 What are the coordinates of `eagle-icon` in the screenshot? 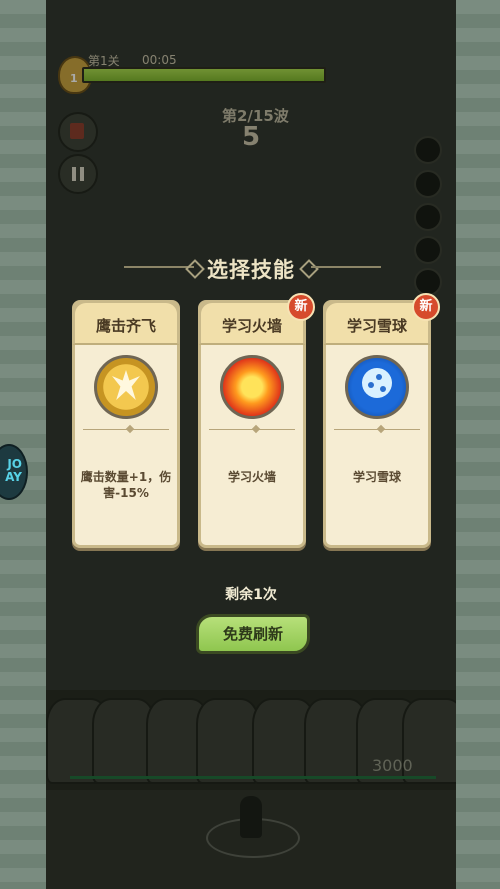 It's located at (126, 387).